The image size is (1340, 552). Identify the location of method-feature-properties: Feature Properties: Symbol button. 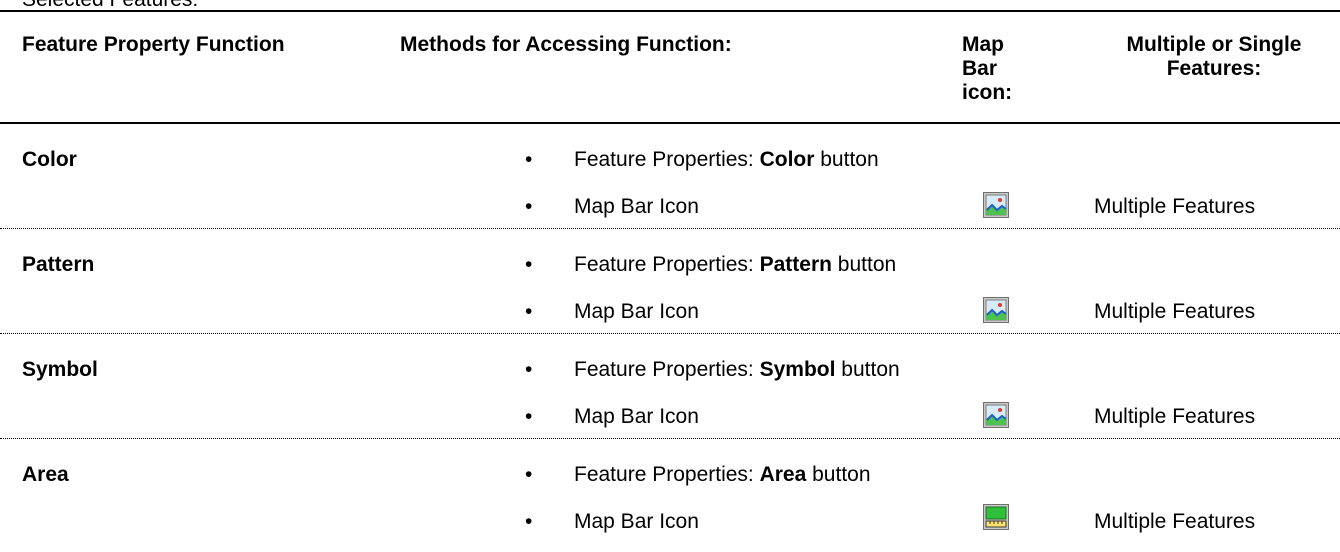
(737, 369).